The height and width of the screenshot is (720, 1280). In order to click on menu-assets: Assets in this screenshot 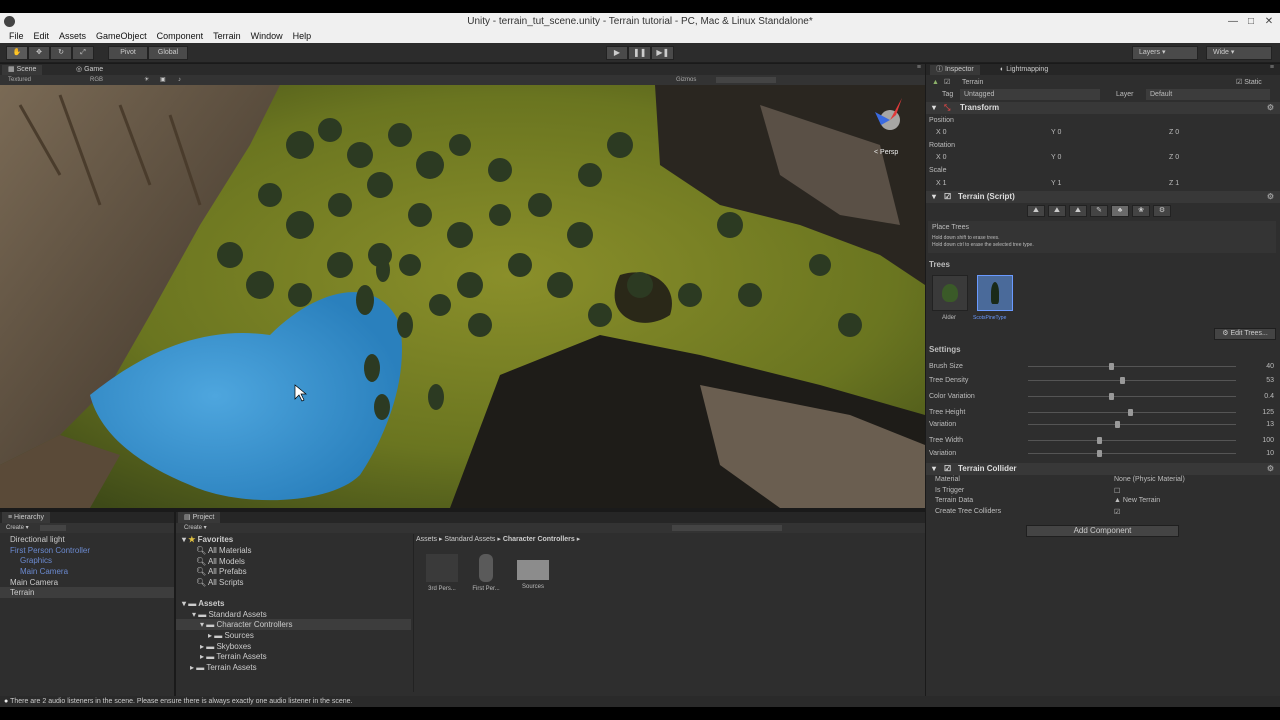, I will do `click(72, 36)`.